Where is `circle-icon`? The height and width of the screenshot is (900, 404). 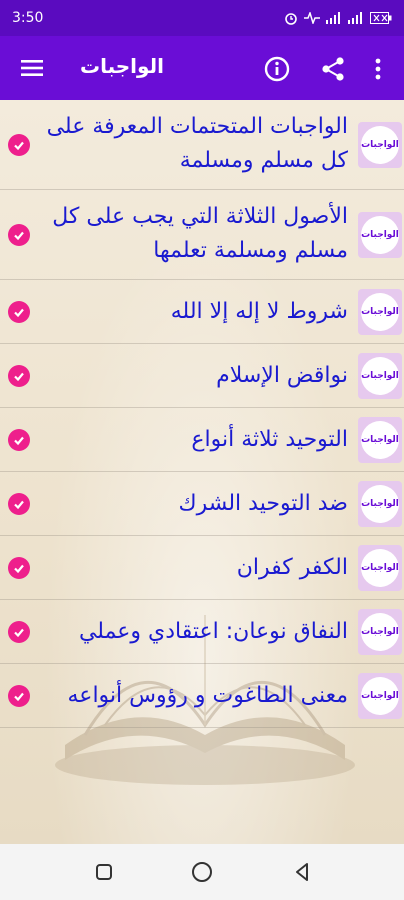
circle-icon is located at coordinates (202, 872).